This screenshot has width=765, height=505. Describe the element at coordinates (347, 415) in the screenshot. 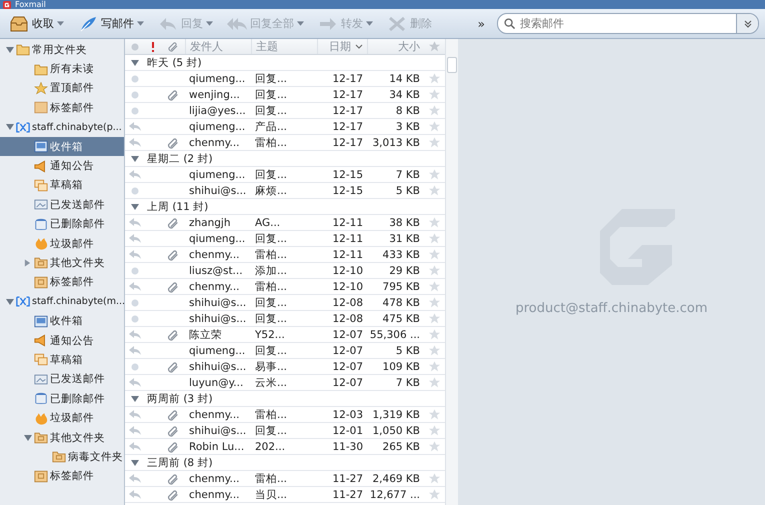

I see `date-cell-text: 12-03` at that location.